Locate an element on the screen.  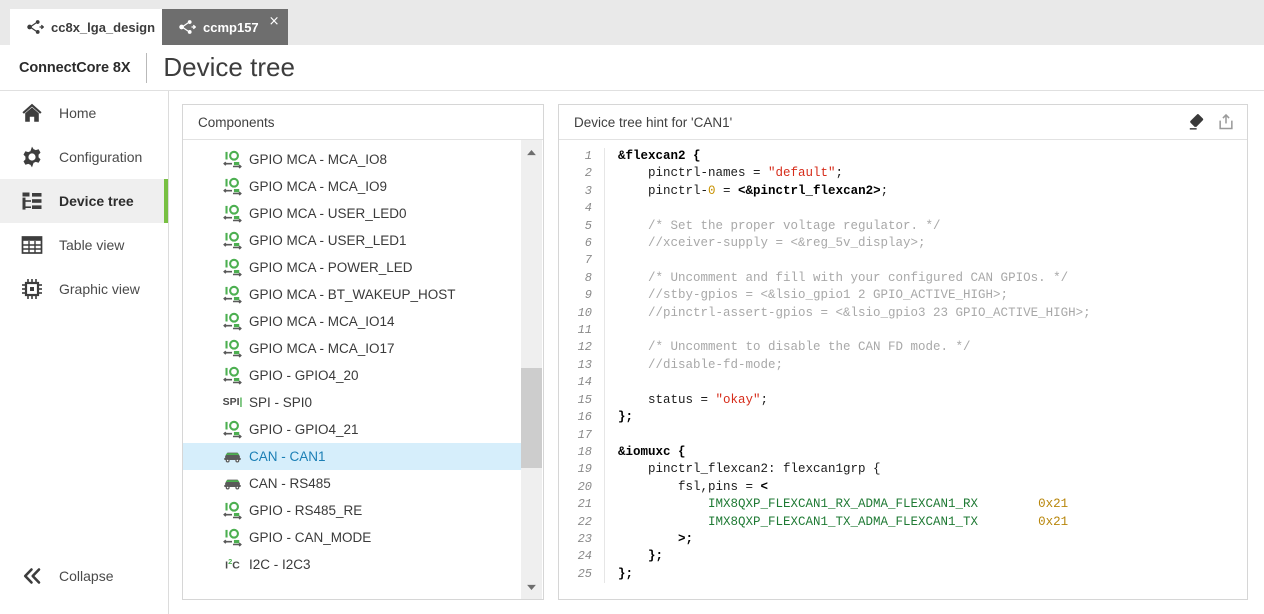
code-text: pinctrl-names = "default"; is located at coordinates (731, 173).